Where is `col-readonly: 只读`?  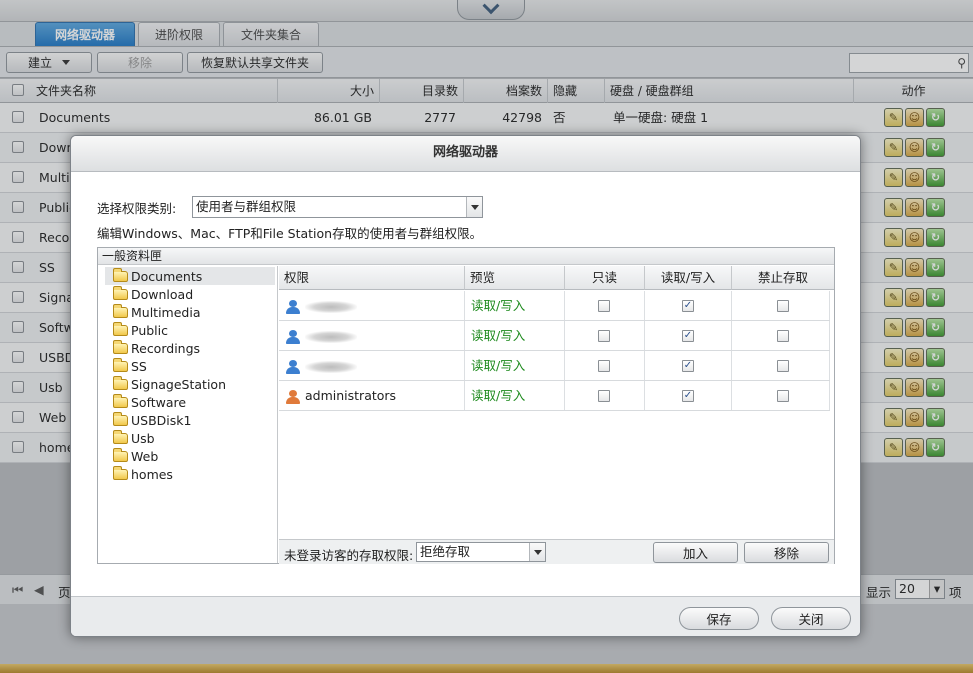
col-readonly: 只读 is located at coordinates (605, 278).